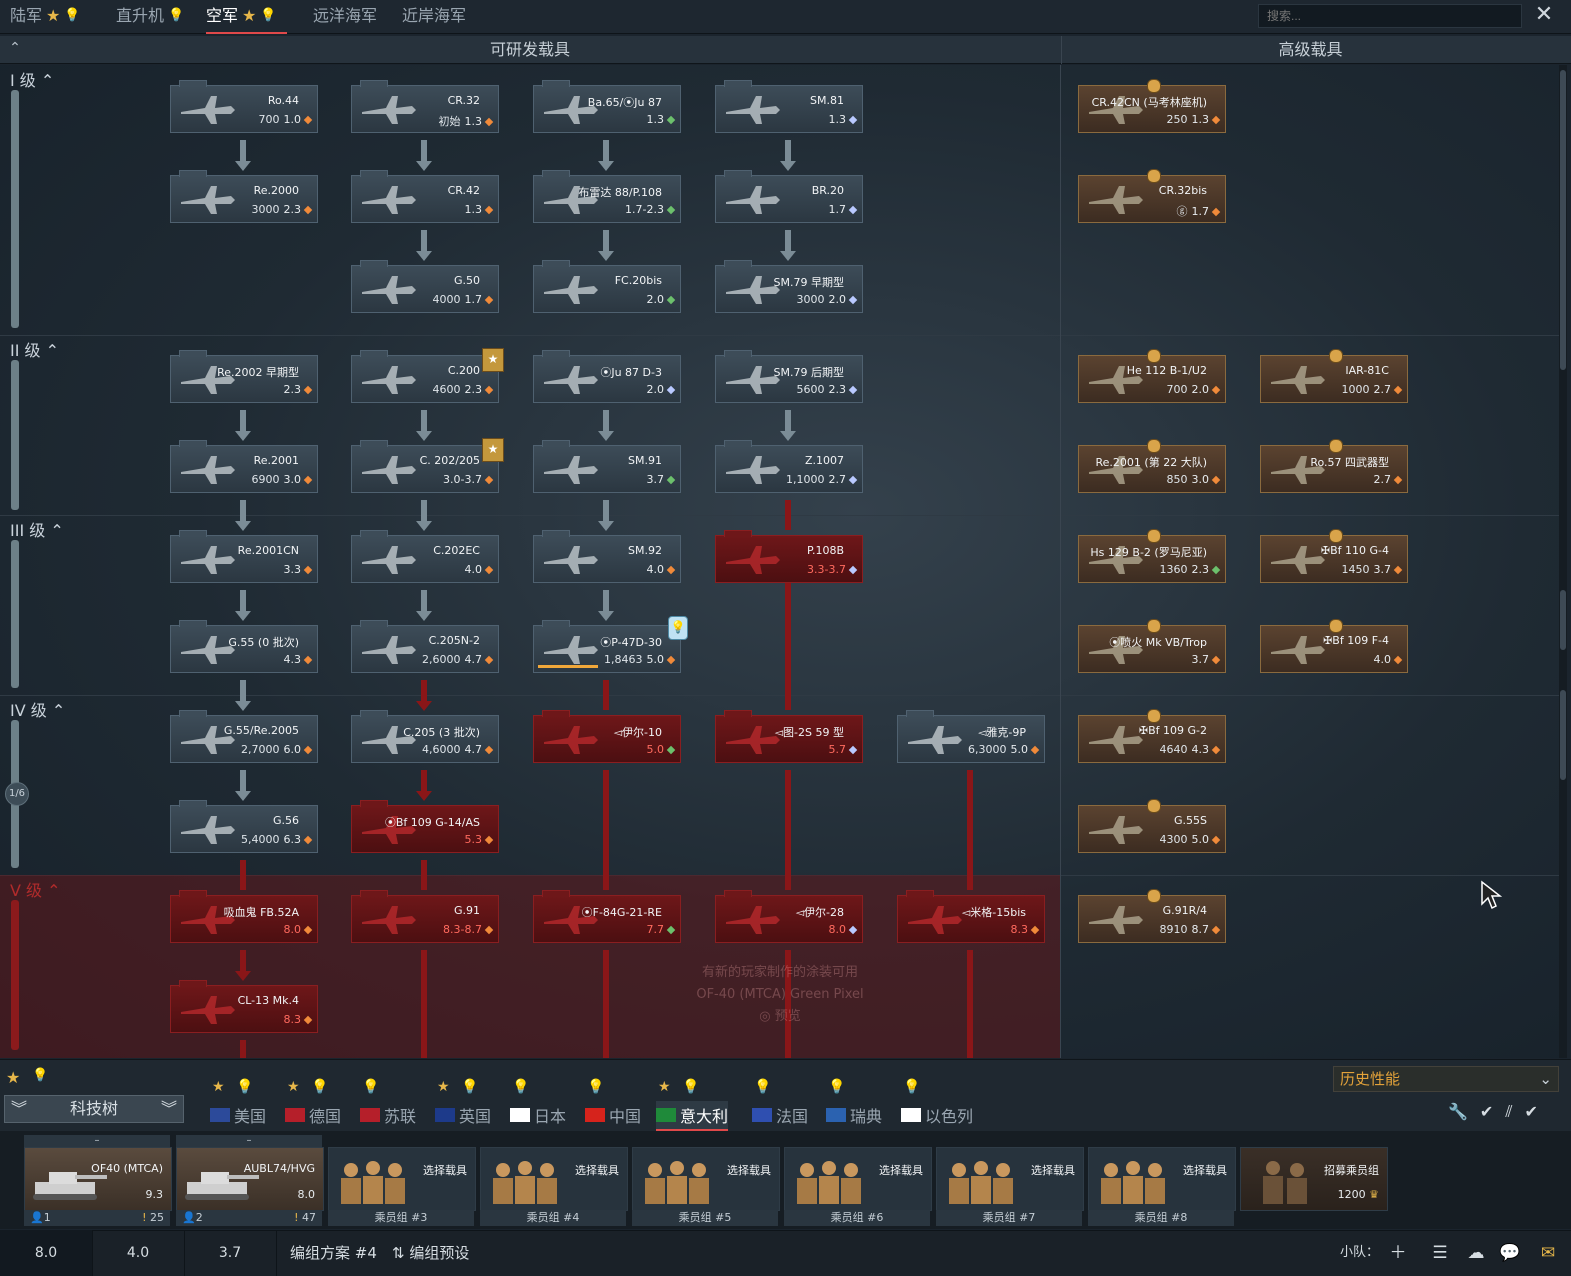 This screenshot has height=1276, width=1571. I want to click on crew-slot-4: 选择载具, so click(554, 1179).